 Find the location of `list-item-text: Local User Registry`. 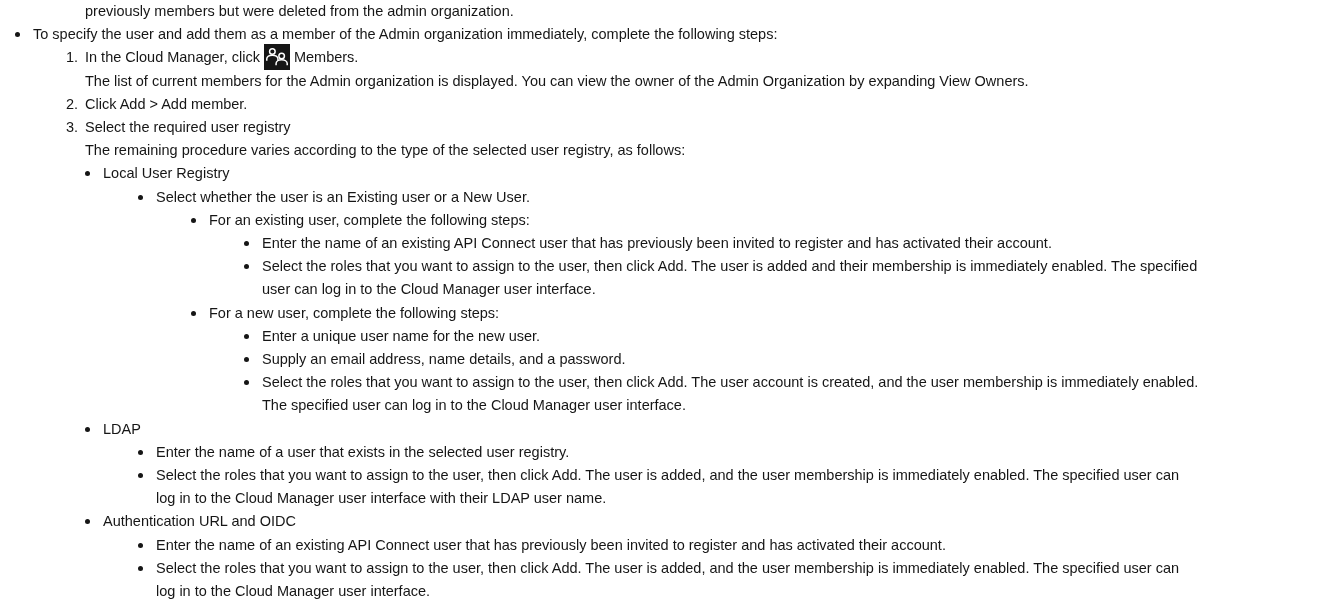

list-item-text: Local User Registry is located at coordinates (166, 173).